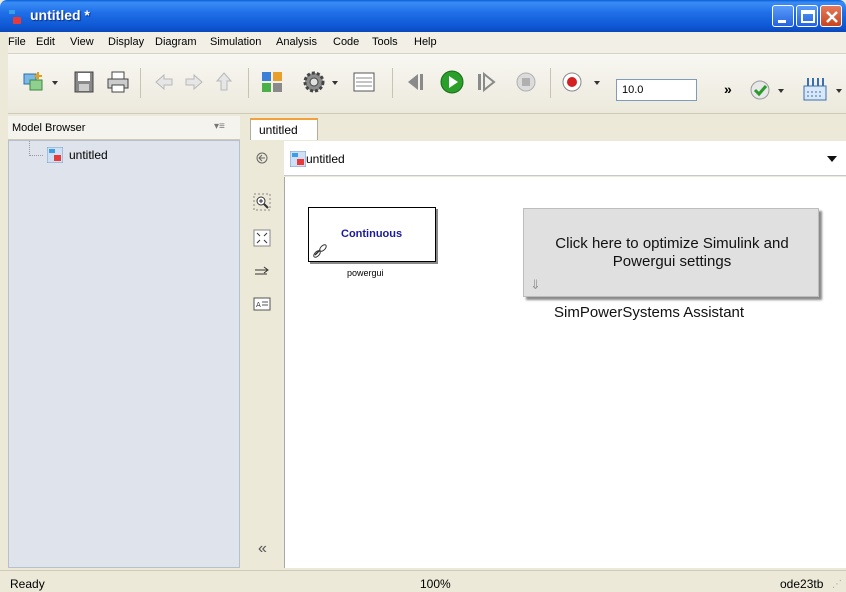  Describe the element at coordinates (84, 82) in the screenshot. I see `save-icon` at that location.